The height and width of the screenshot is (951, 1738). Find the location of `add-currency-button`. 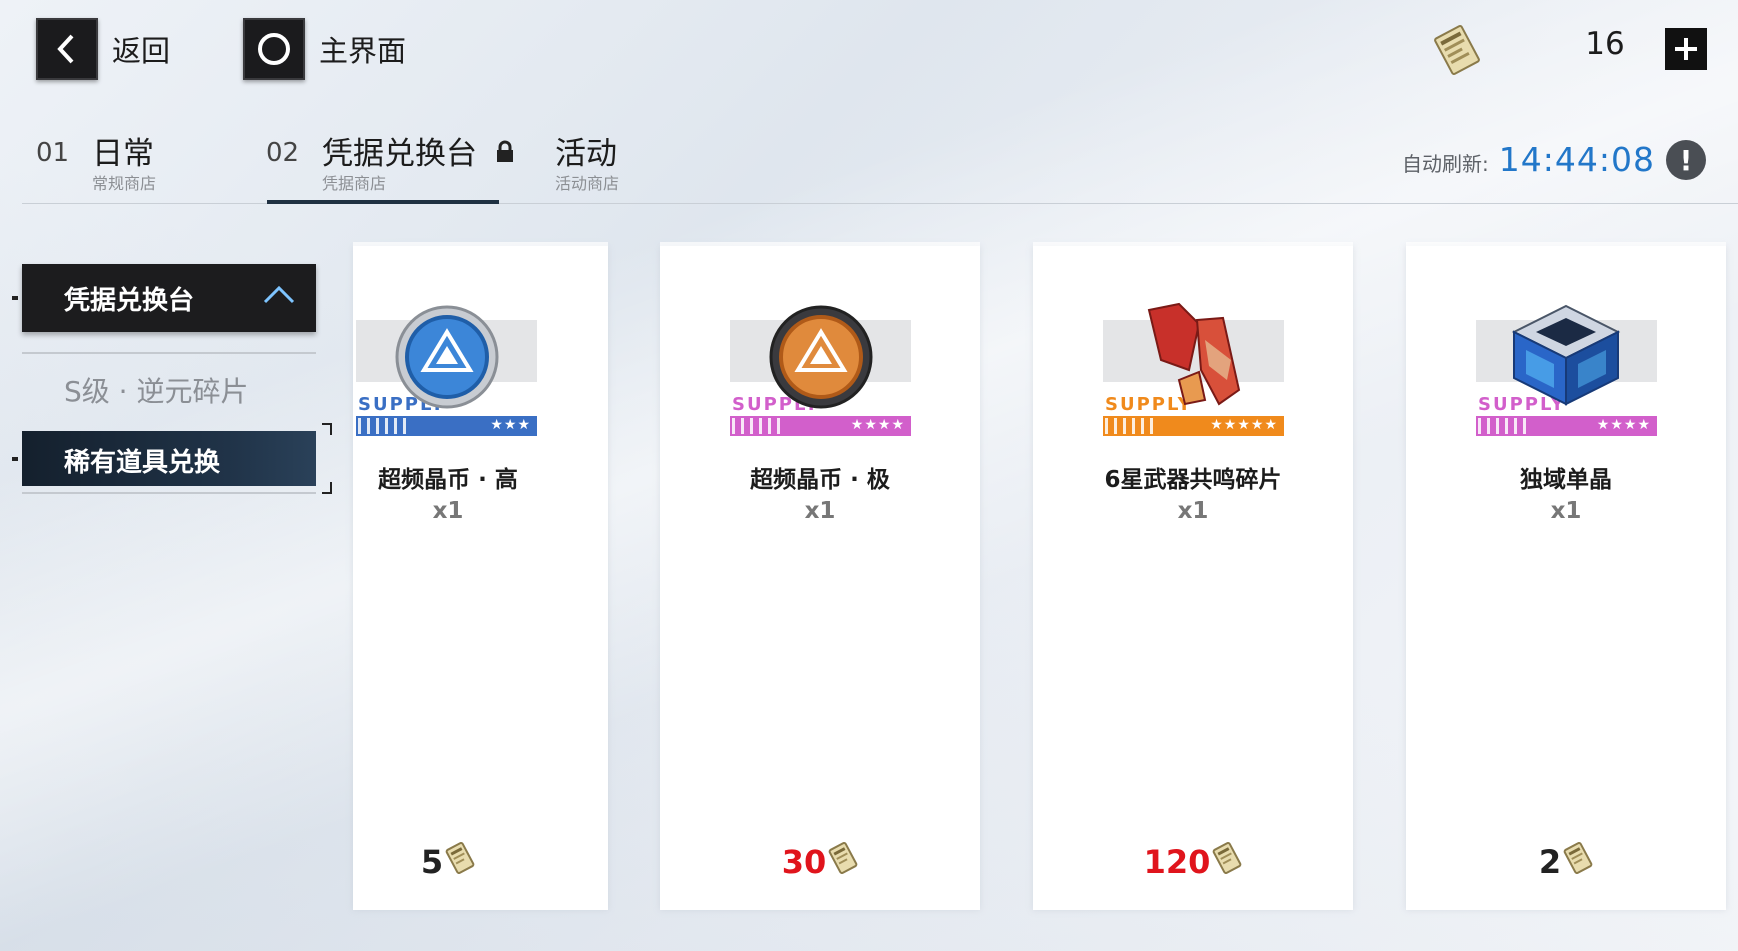

add-currency-button is located at coordinates (1686, 49).